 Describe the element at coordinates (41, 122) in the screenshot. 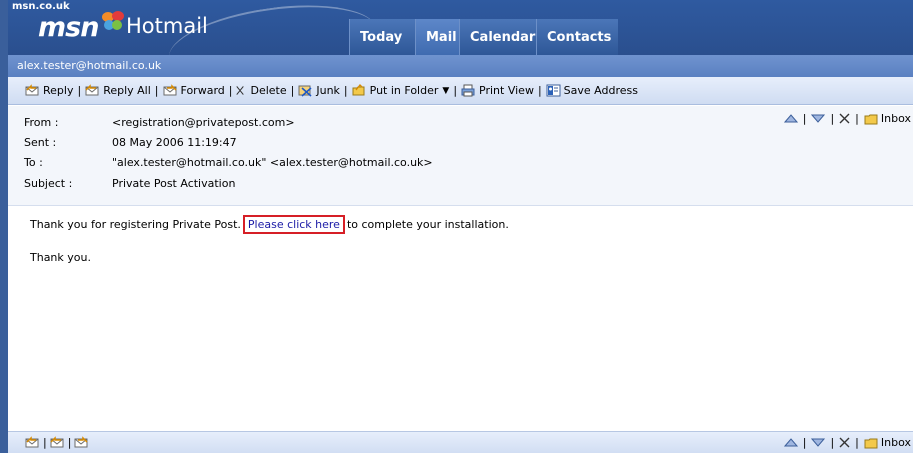

I see `from-label: From :` at that location.